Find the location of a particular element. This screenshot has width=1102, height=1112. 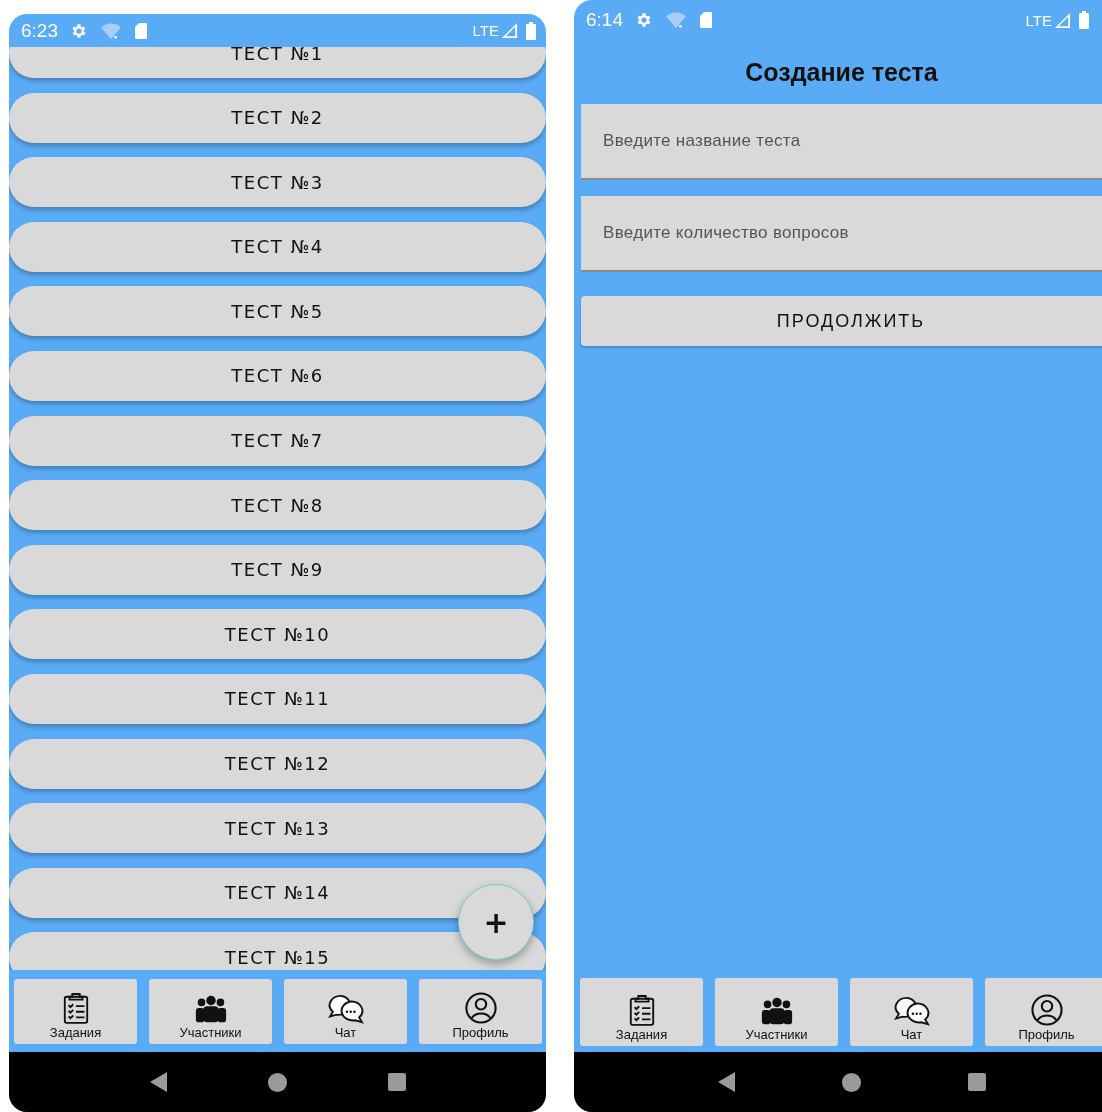

test-list-item: ТЕСТ №8 is located at coordinates (277, 505).